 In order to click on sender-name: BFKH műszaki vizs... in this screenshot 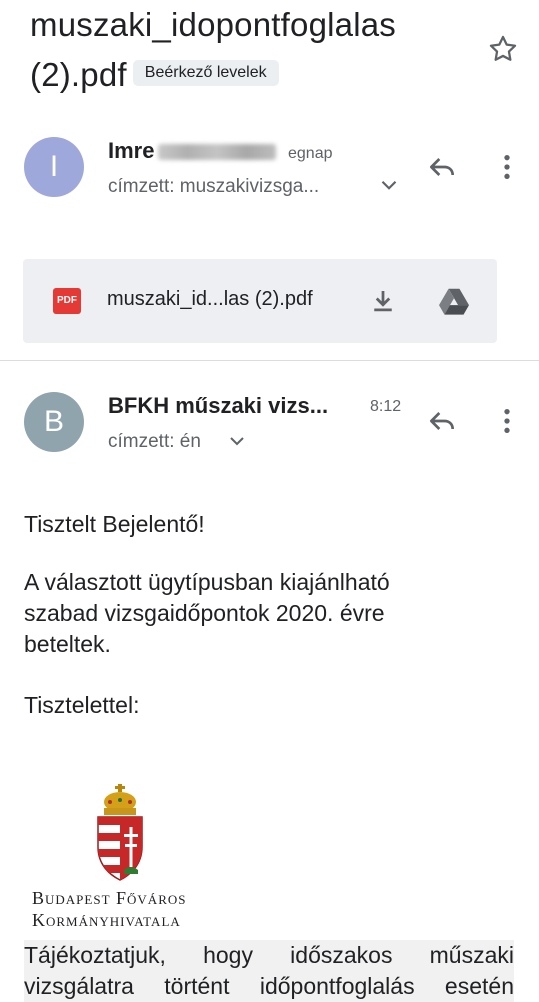, I will do `click(218, 406)`.